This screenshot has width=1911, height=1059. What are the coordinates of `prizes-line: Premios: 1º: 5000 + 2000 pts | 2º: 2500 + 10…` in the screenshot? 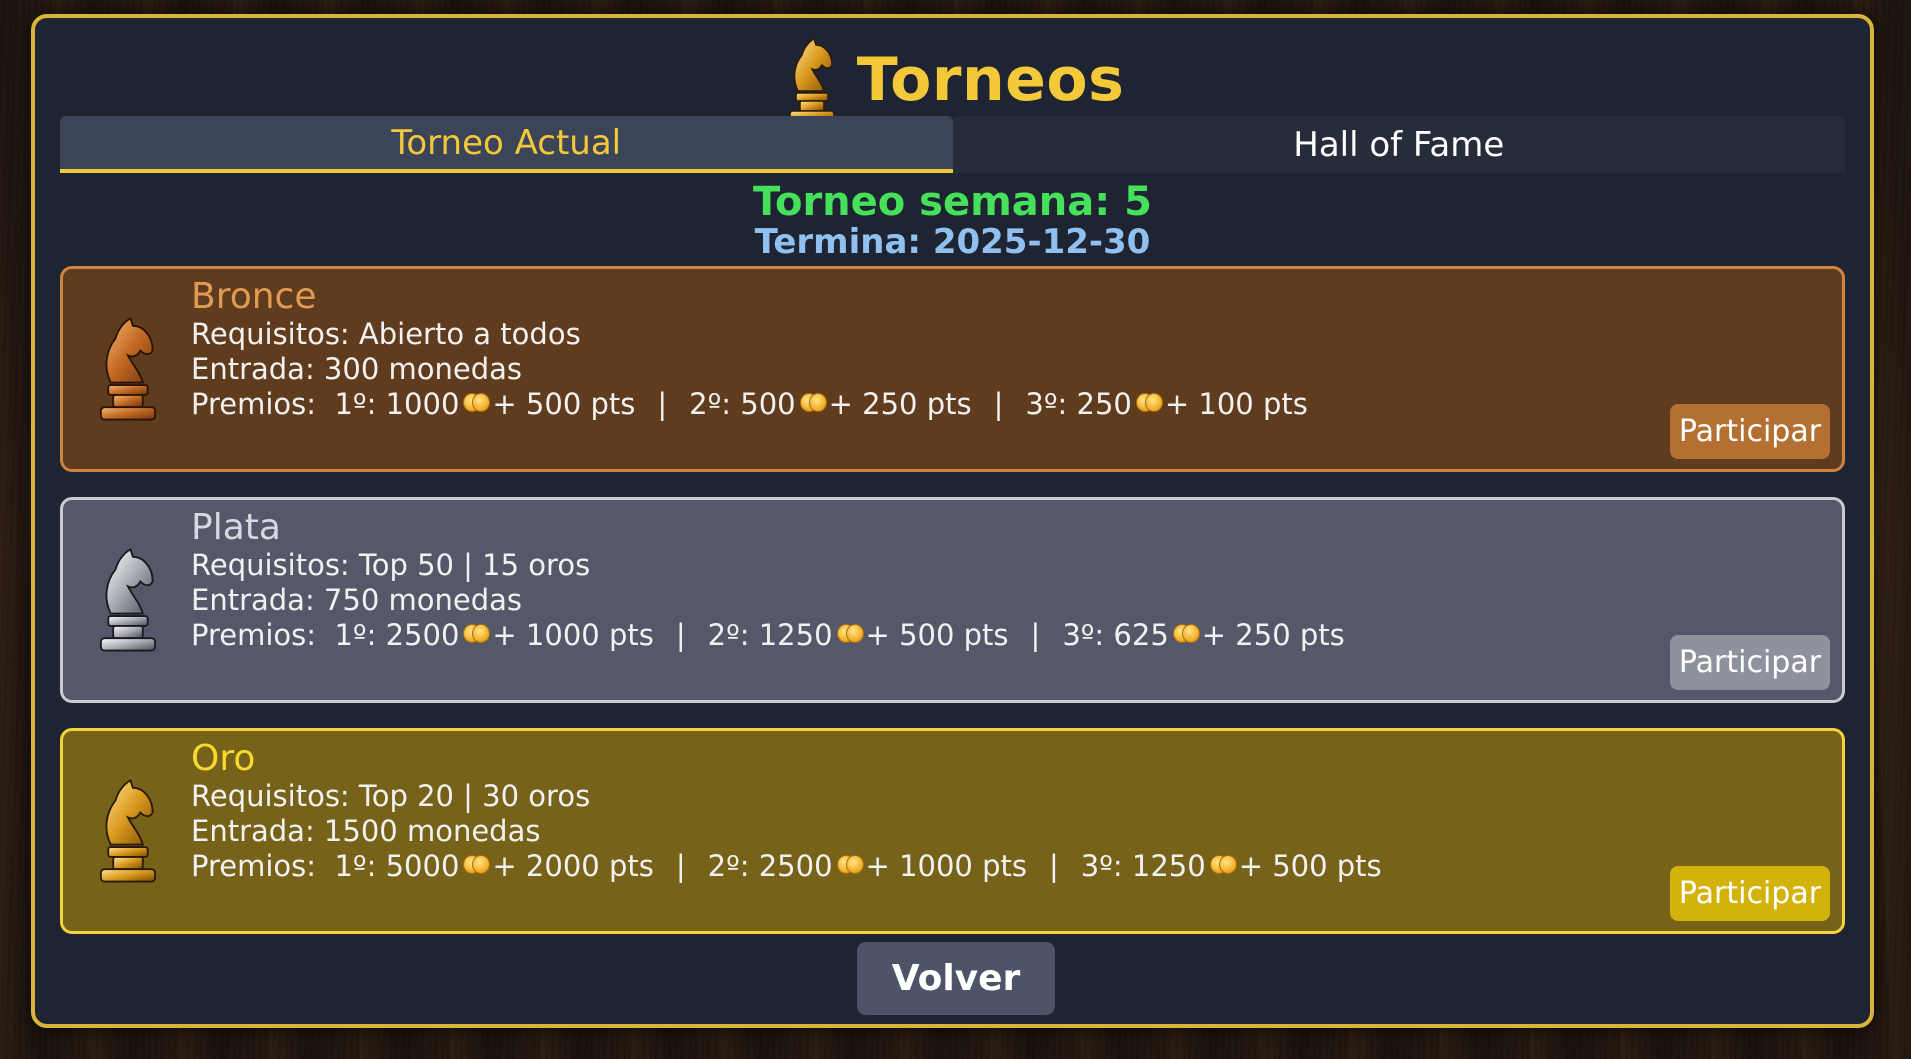 It's located at (786, 866).